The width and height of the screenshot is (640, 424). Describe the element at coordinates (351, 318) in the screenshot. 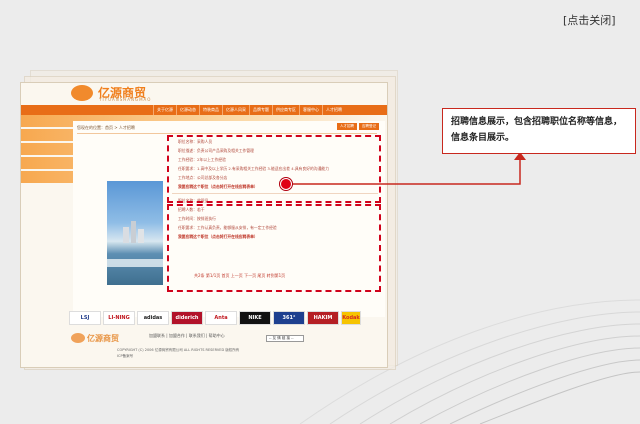

I see `brand-logo: Kodak` at that location.